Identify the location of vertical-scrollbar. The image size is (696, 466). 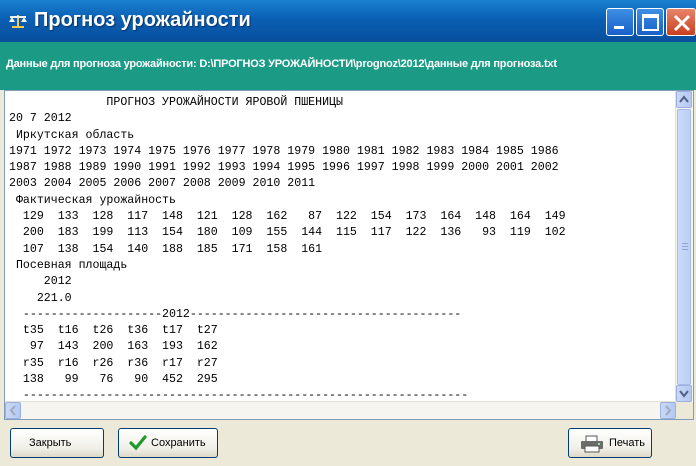
(684, 246).